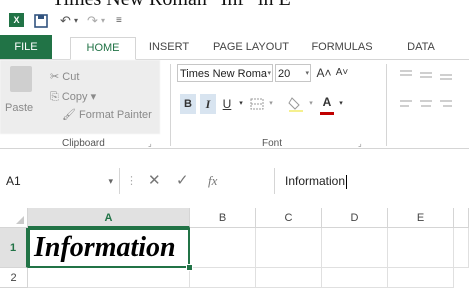 The image size is (469, 288). Describe the element at coordinates (14, 248) in the screenshot. I see `row-header-1: 1` at that location.